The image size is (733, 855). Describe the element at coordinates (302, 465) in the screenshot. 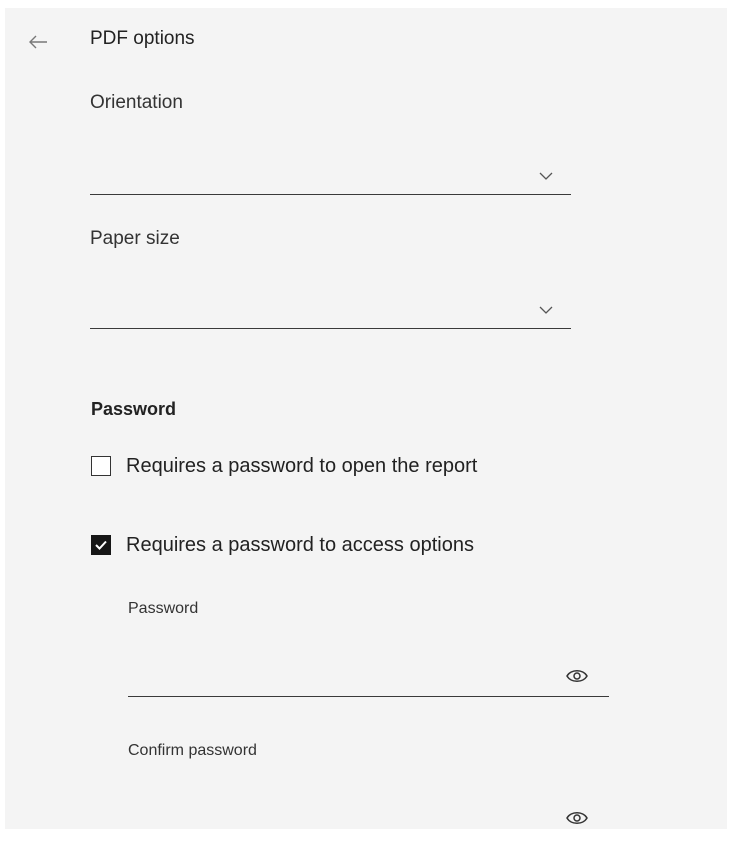

I see `require-open-password-label: Requires a password to open the report` at that location.